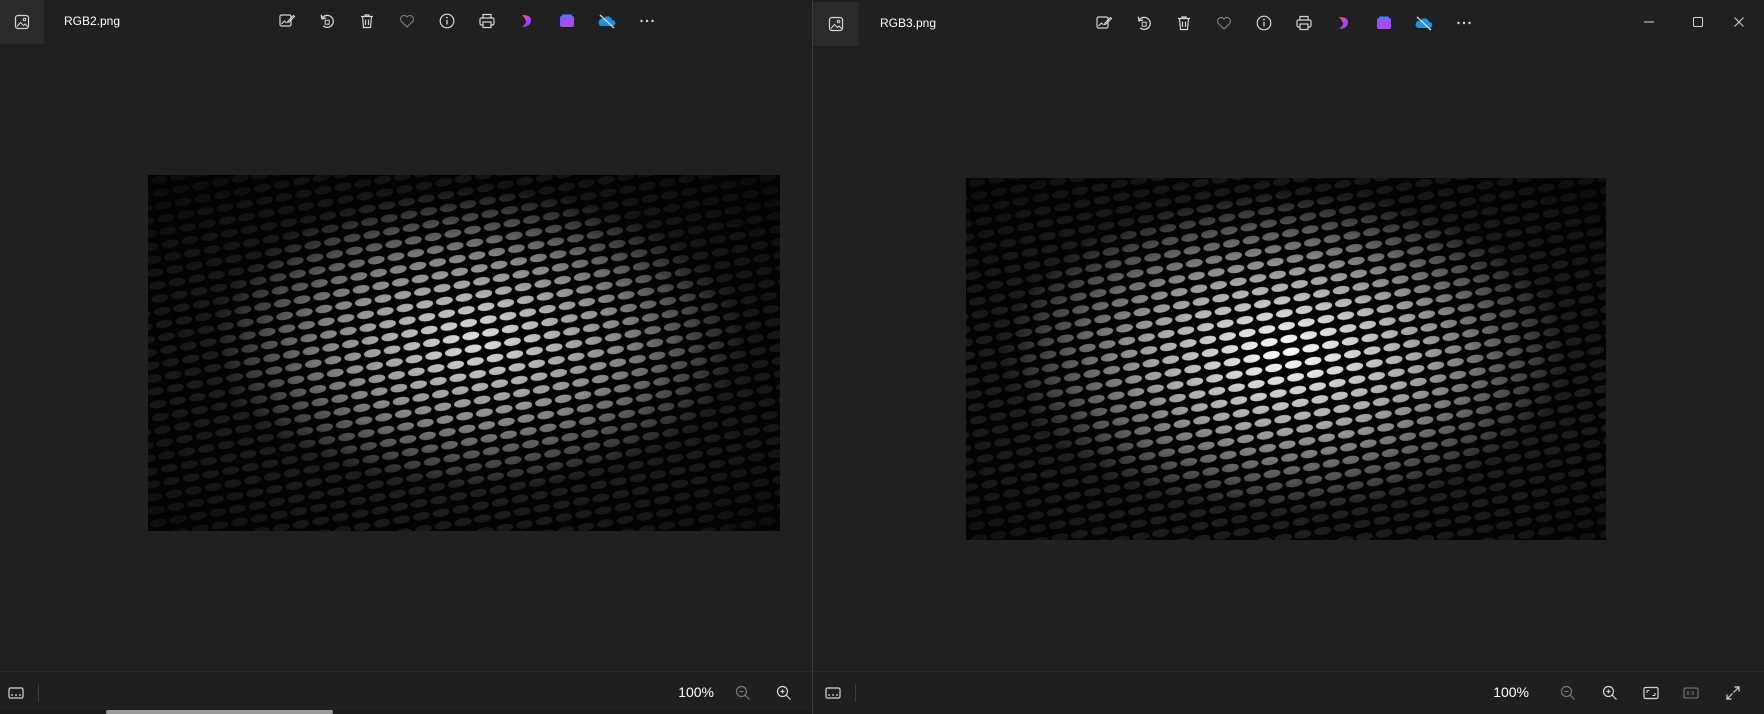 Image resolution: width=1764 pixels, height=714 pixels. Describe the element at coordinates (908, 23) in the screenshot. I see `file-name: RGB3.png` at that location.